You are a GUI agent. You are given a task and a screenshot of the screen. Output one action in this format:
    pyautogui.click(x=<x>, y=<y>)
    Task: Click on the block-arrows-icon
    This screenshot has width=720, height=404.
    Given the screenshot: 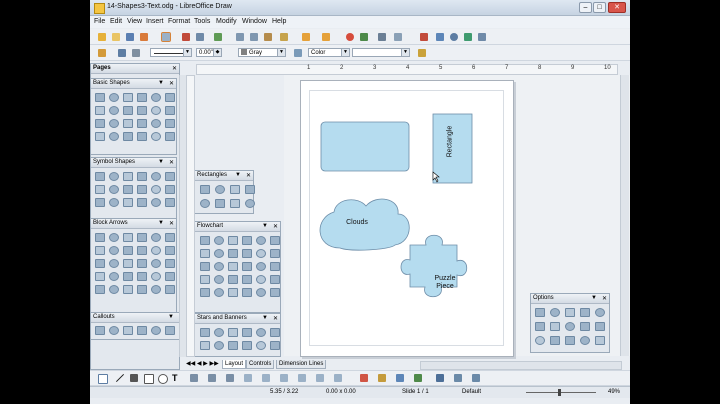 What is the action you would take?
    pyautogui.click(x=284, y=378)
    